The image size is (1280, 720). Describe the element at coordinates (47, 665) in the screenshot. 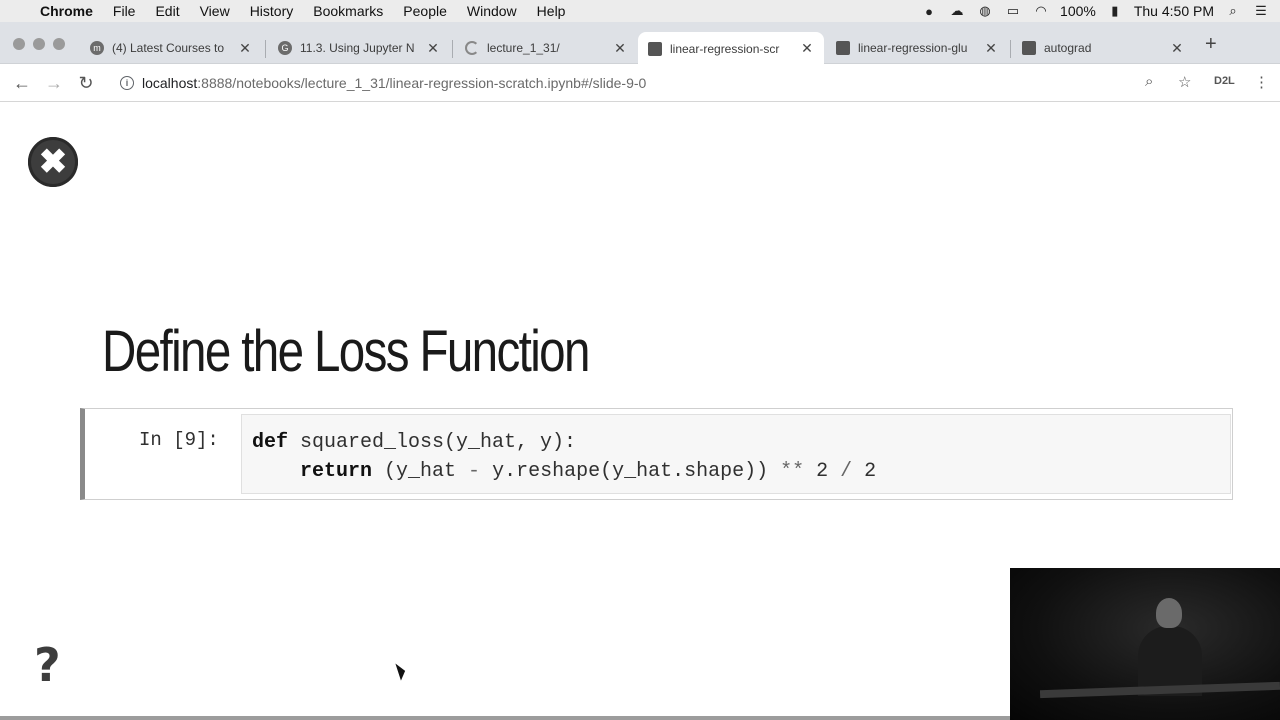

I see `help-button: ?` at that location.